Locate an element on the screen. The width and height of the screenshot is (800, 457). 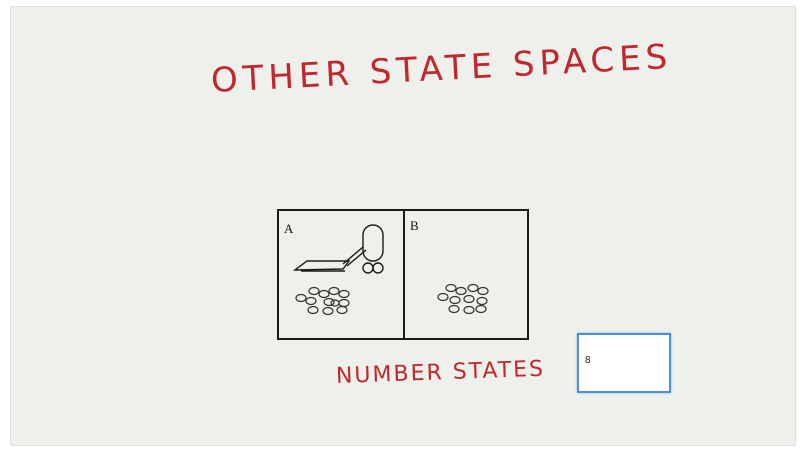
dirt-icon-room-a is located at coordinates (322, 301).